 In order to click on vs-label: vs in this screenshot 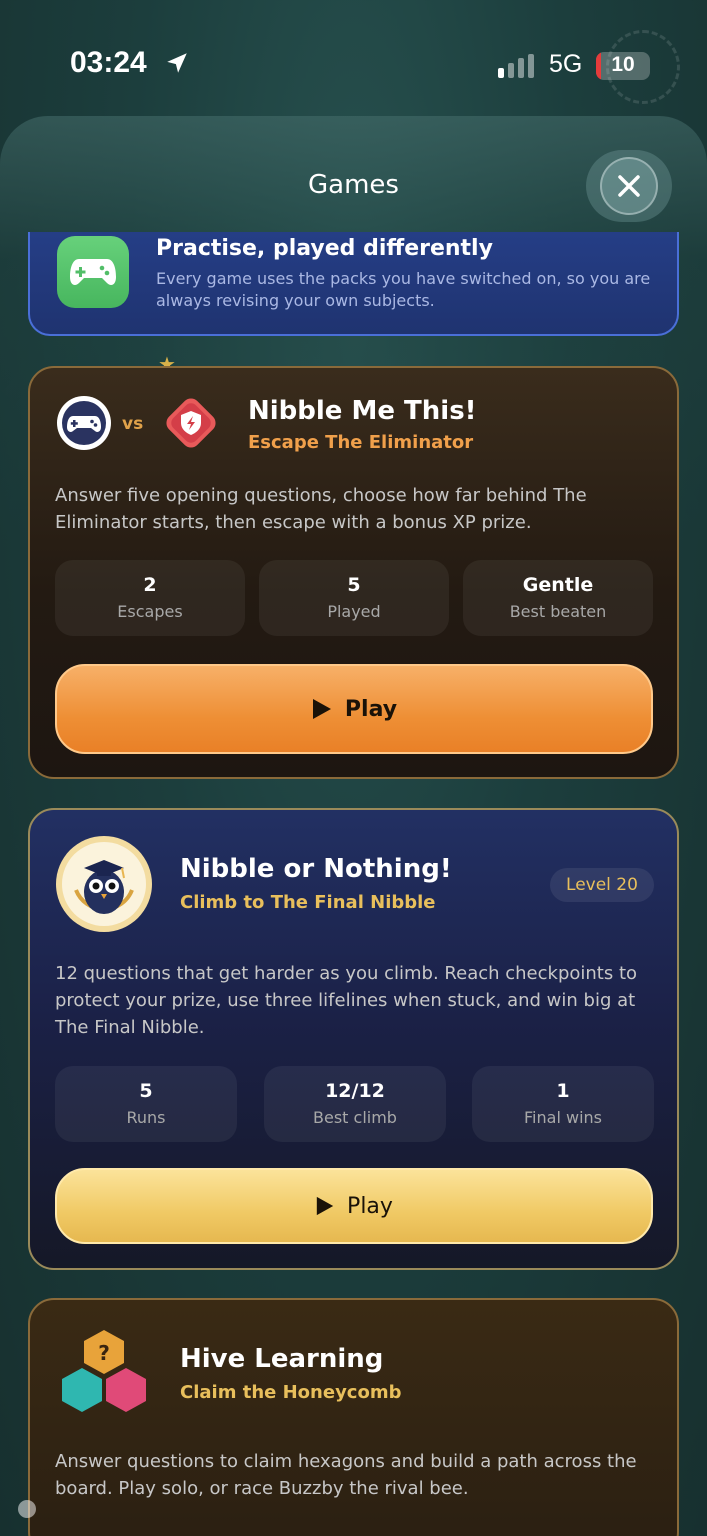, I will do `click(133, 424)`.